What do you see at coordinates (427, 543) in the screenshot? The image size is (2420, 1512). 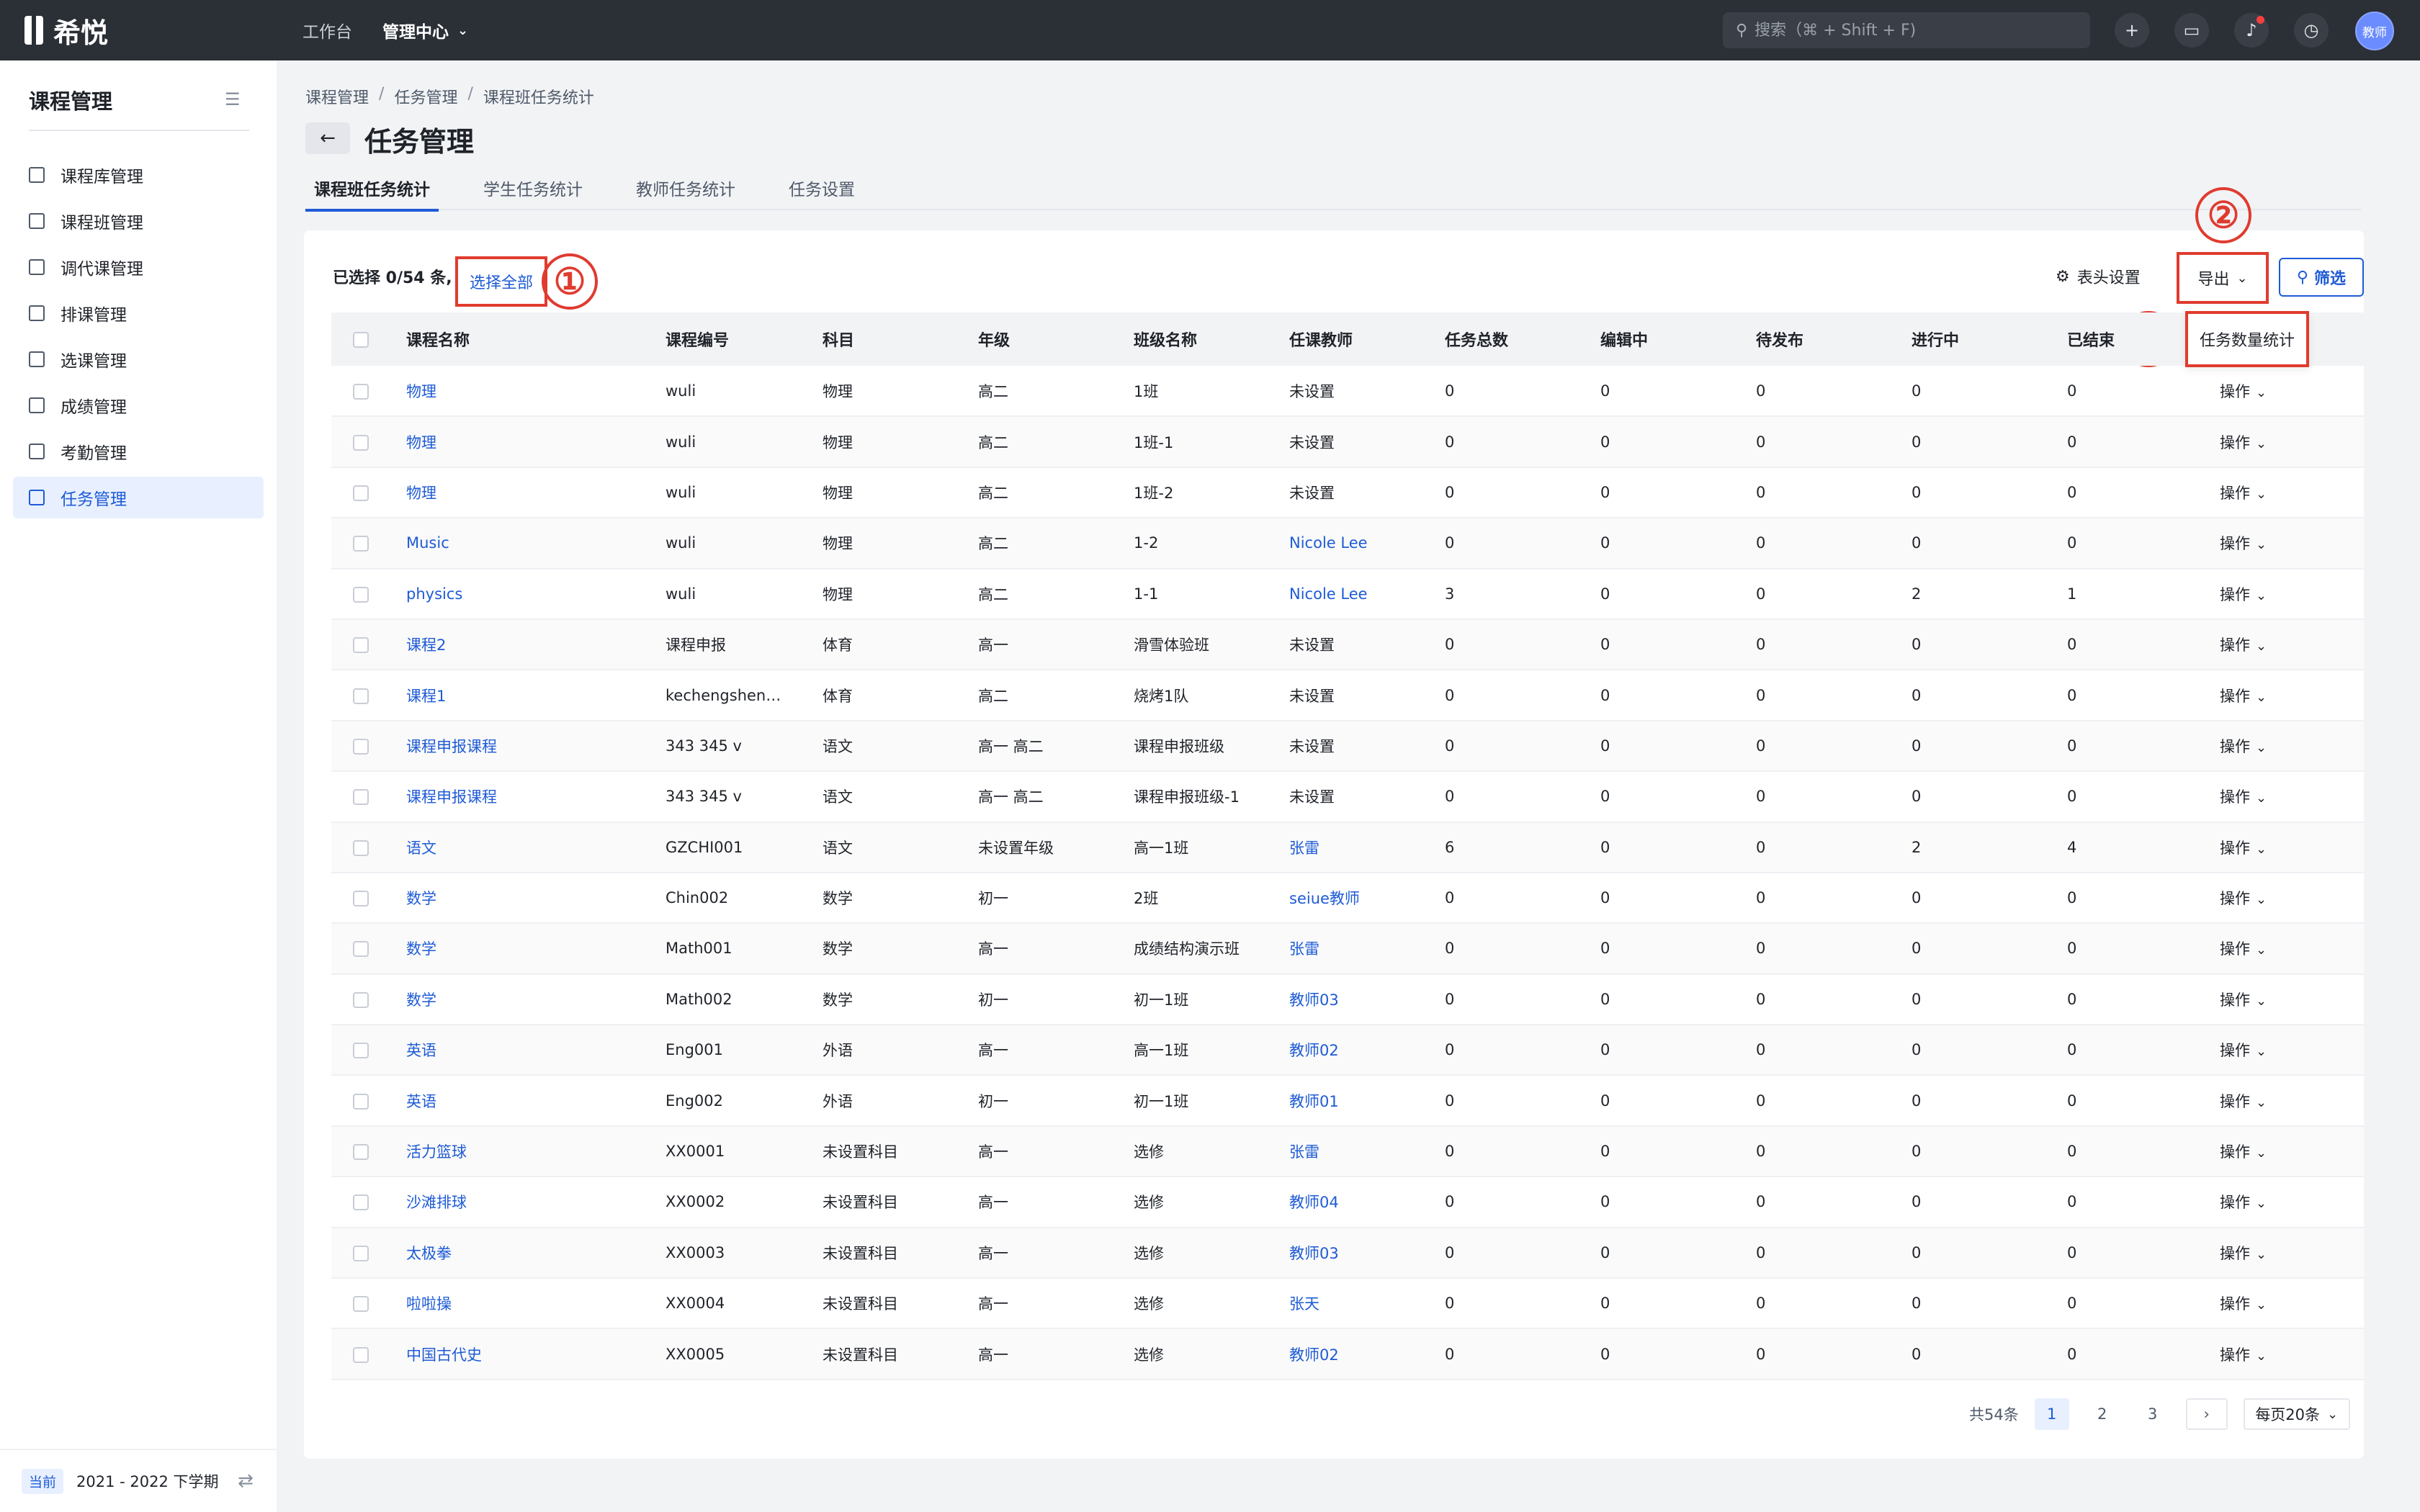 I see `course-name-link: Music` at bounding box center [427, 543].